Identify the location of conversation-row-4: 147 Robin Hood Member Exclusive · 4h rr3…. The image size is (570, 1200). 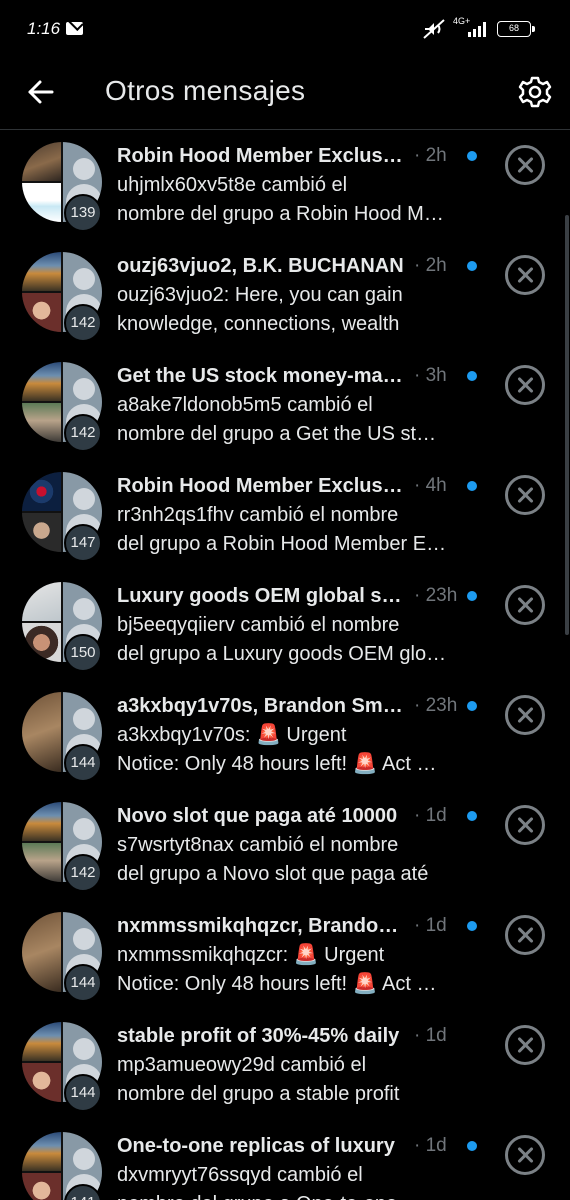
(285, 516).